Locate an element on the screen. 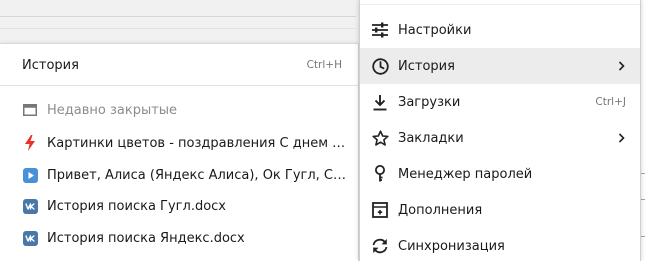 The height and width of the screenshot is (261, 645). submenu-divider is located at coordinates (179, 85).